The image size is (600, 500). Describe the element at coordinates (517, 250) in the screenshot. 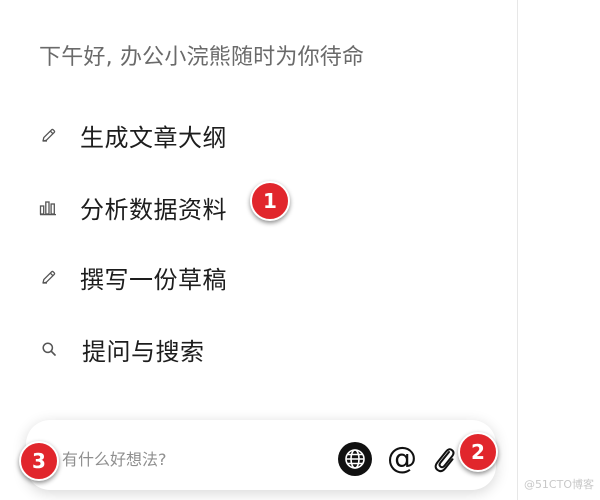

I see `panel-divider` at that location.